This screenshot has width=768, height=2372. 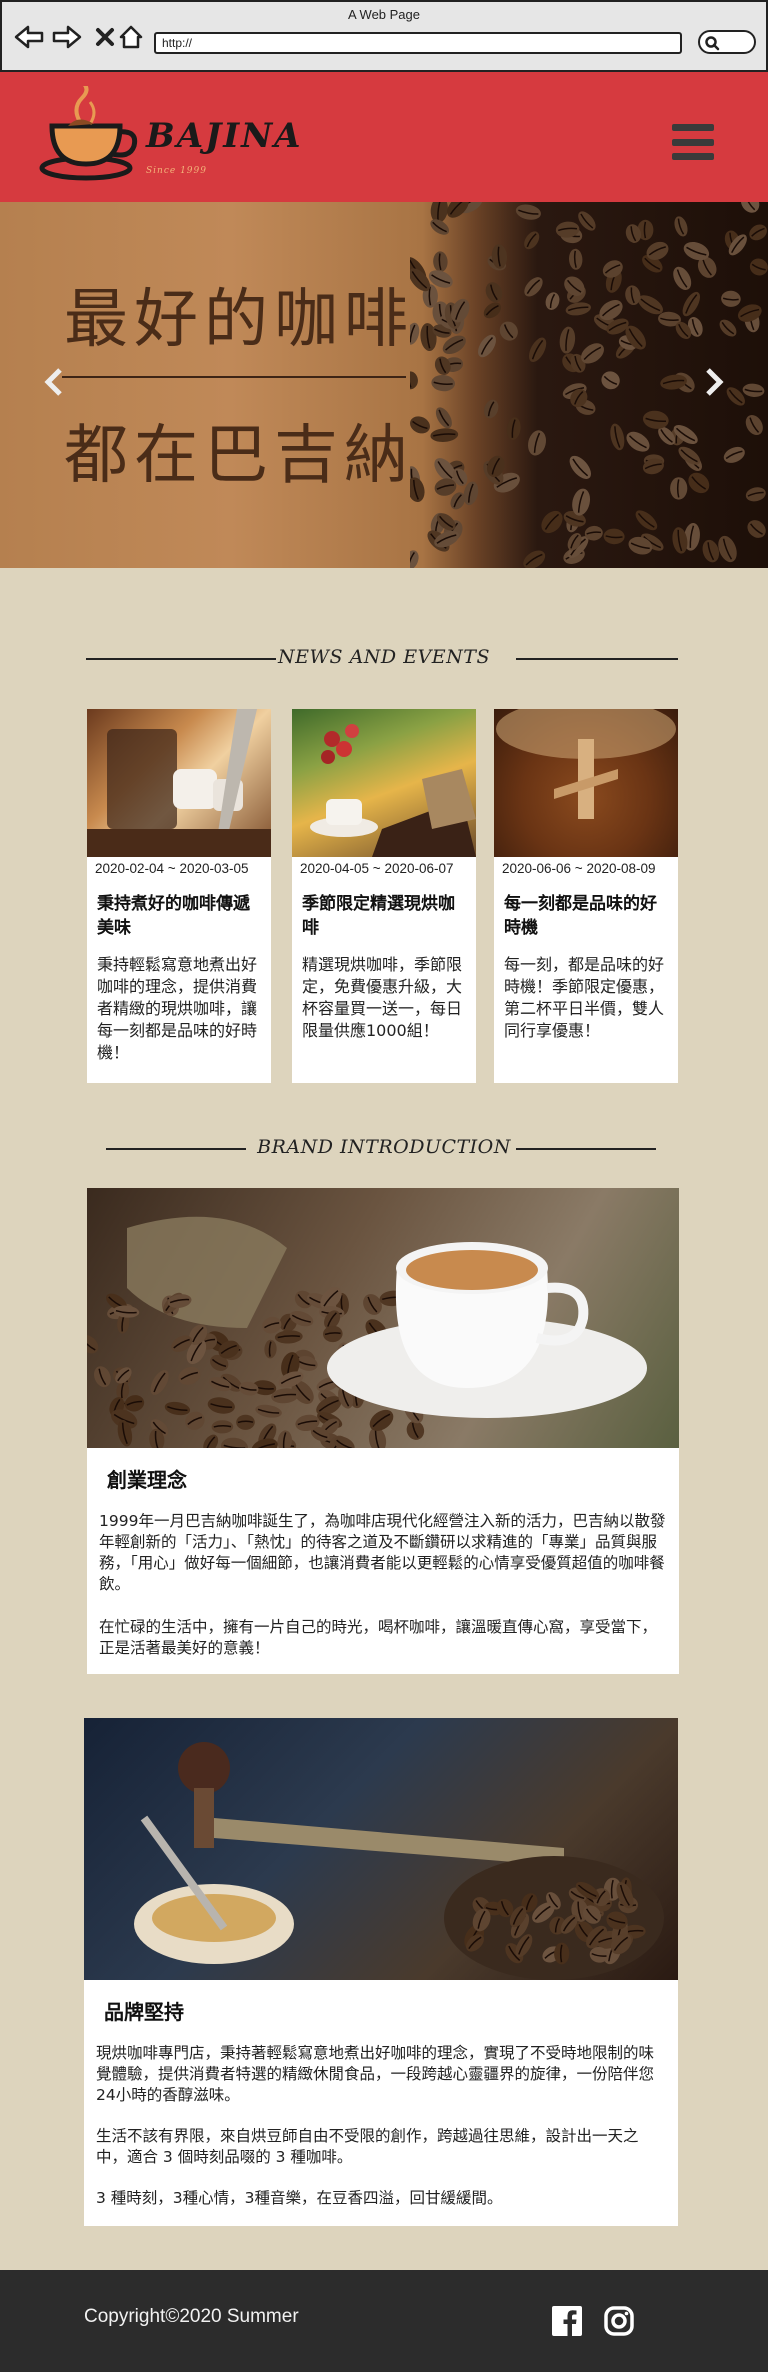 I want to click on menu-icon, so click(x=693, y=142).